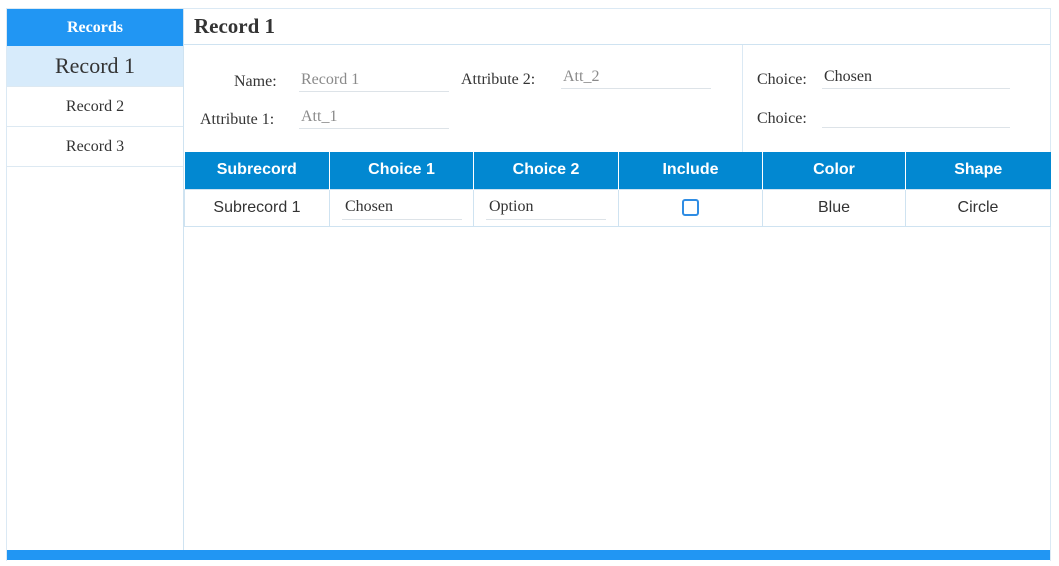 The height and width of the screenshot is (566, 1059). Describe the element at coordinates (978, 207) in the screenshot. I see `cell-shape: Circle` at that location.